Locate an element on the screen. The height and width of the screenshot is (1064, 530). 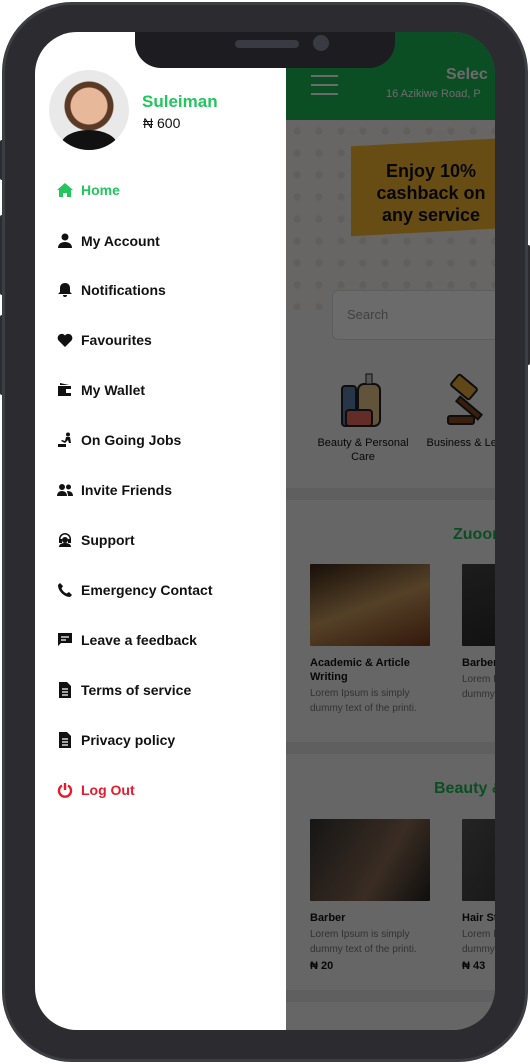
group-icon is located at coordinates (65, 490).